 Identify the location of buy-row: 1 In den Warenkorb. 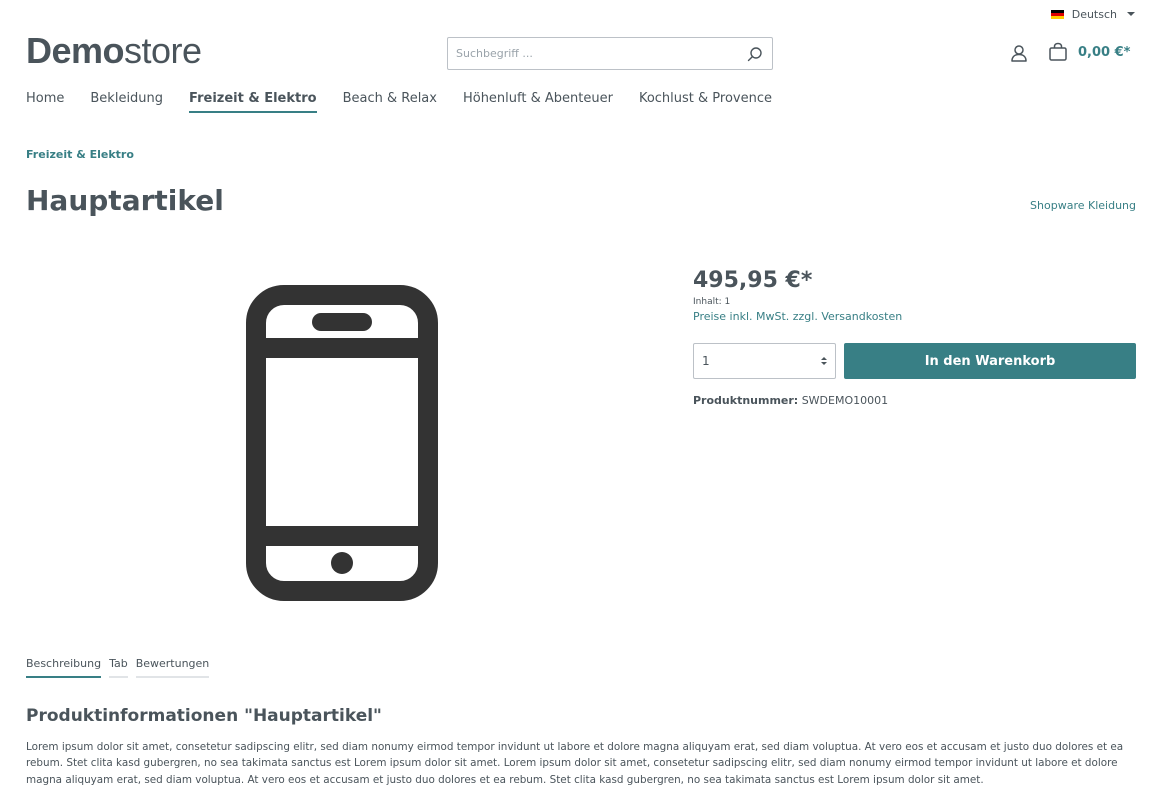
(914, 361).